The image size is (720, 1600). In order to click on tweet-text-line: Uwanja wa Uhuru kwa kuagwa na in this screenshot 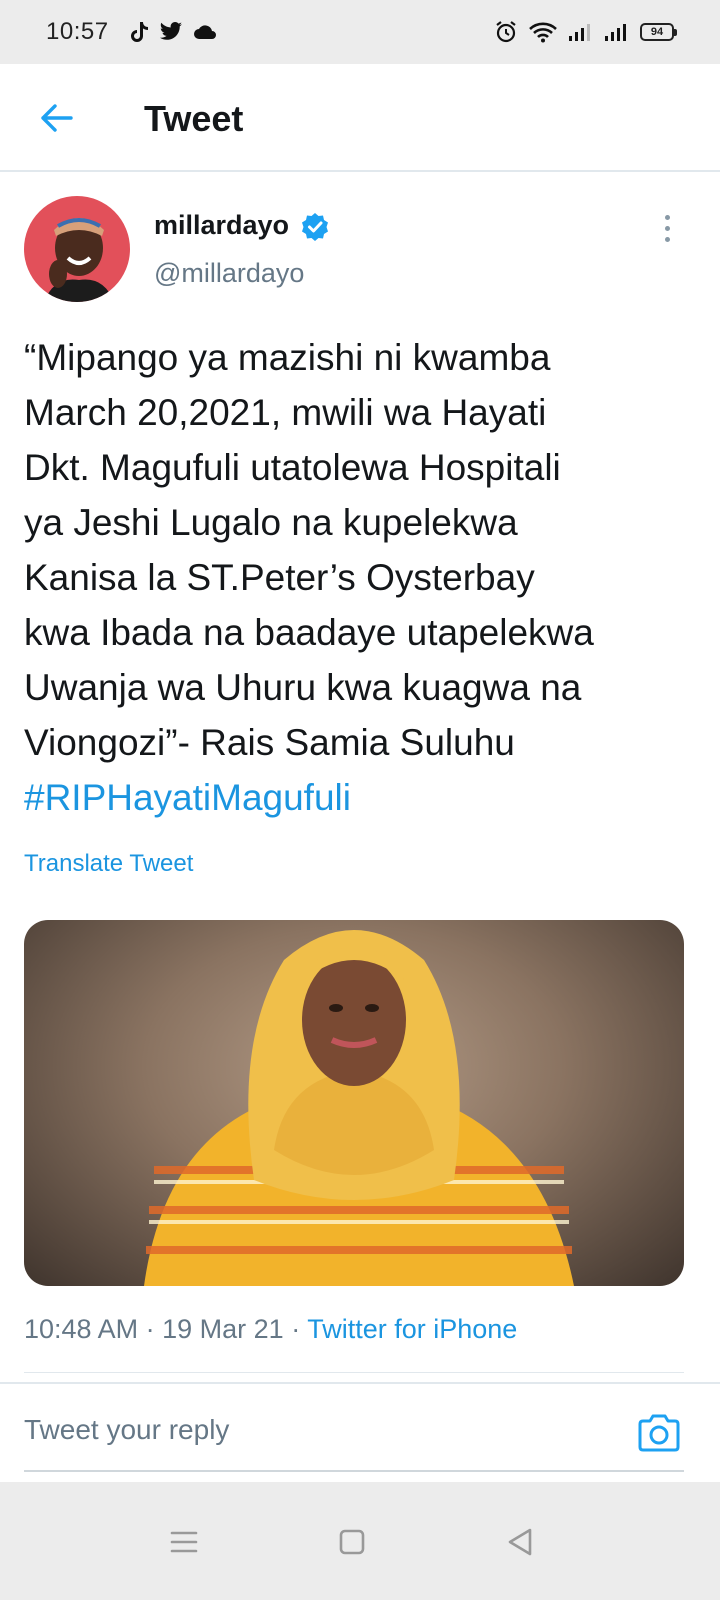, I will do `click(303, 687)`.